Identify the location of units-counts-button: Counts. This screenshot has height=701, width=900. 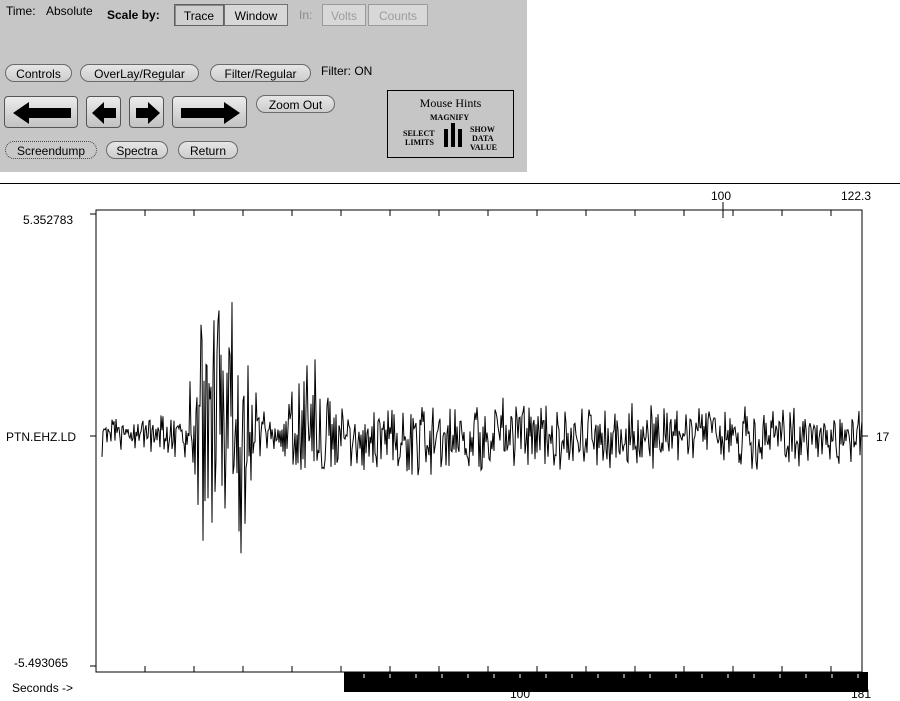
(398, 15).